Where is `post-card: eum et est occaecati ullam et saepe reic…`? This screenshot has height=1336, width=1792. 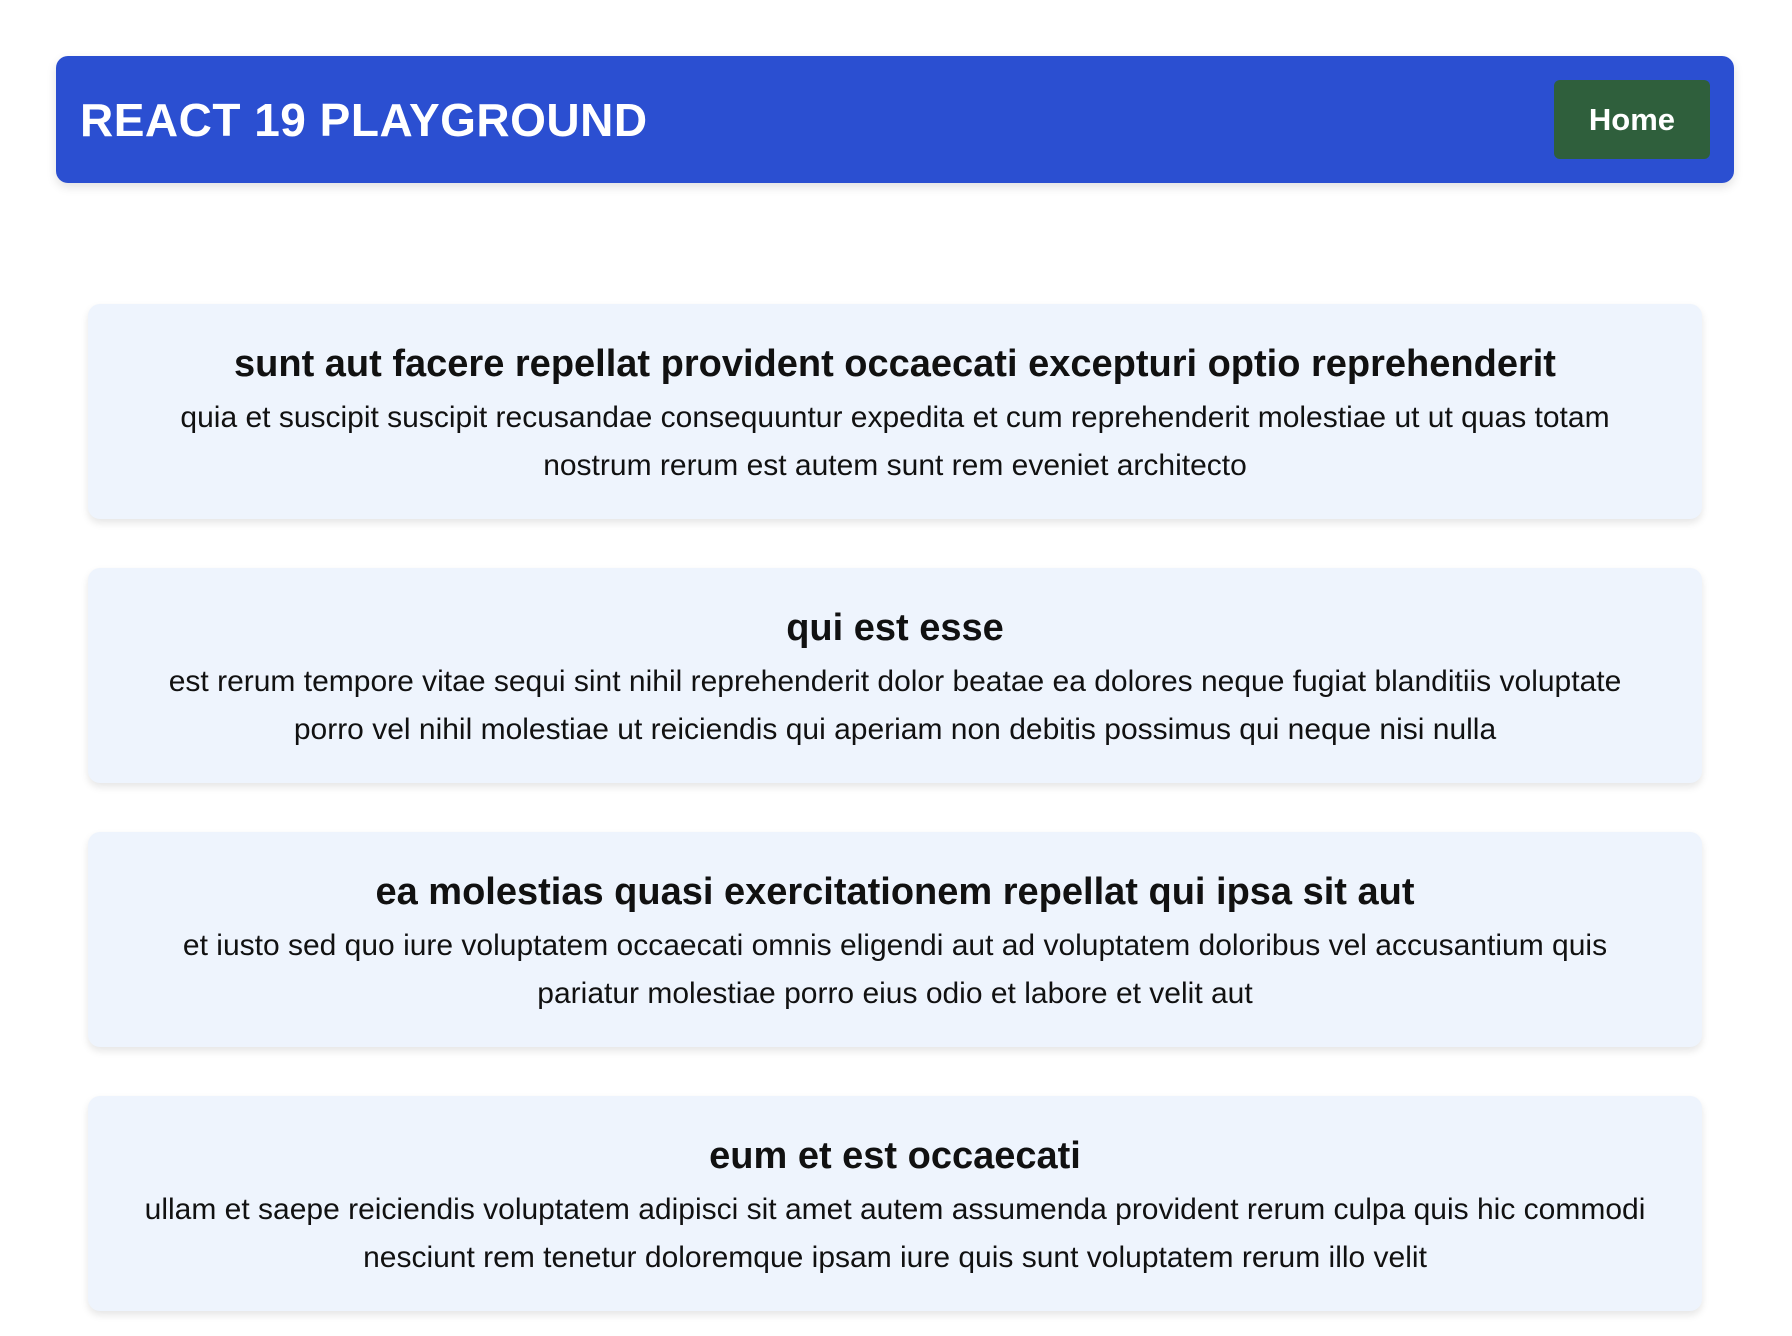 post-card: eum et est occaecati ullam et saepe reic… is located at coordinates (895, 1203).